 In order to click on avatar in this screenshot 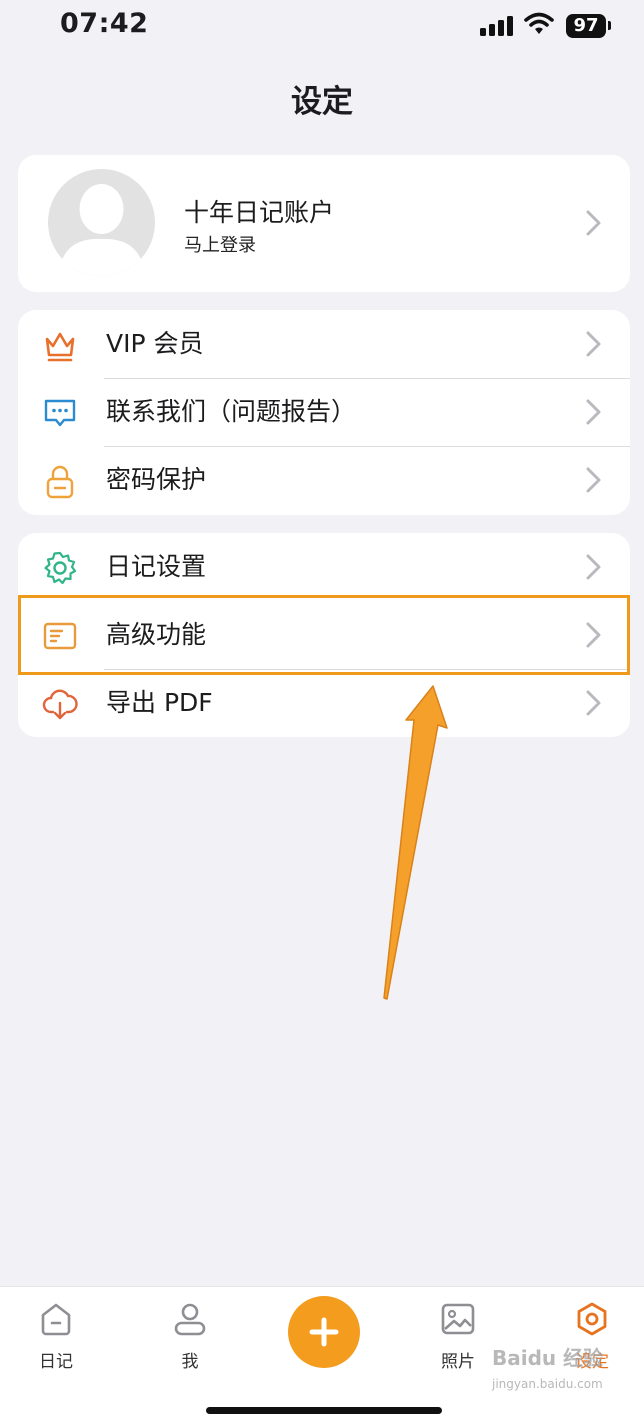, I will do `click(101, 222)`.